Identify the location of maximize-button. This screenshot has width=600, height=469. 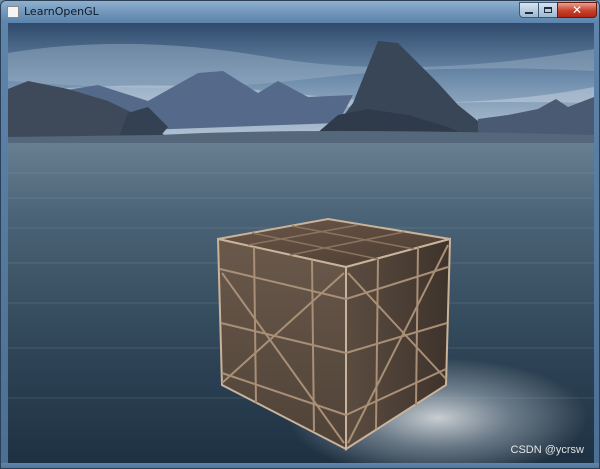
(548, 10).